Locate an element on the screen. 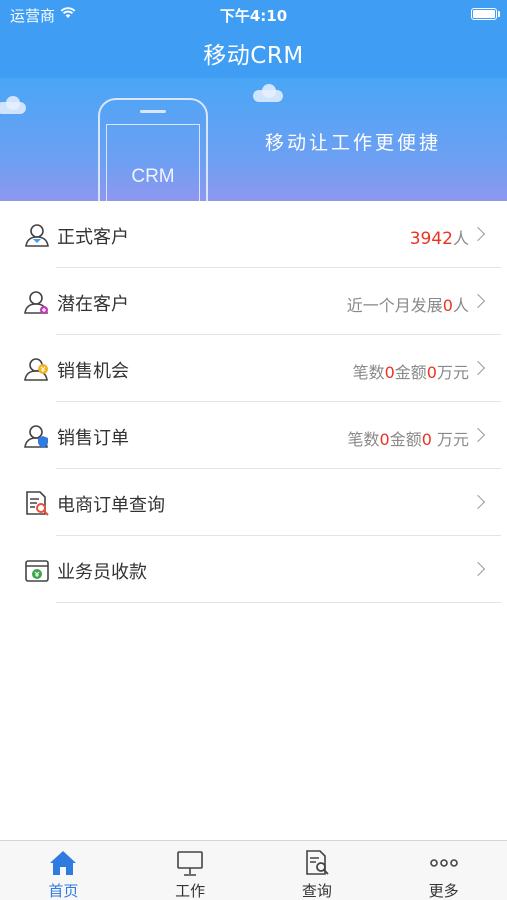  search-document-icon is located at coordinates (317, 862).